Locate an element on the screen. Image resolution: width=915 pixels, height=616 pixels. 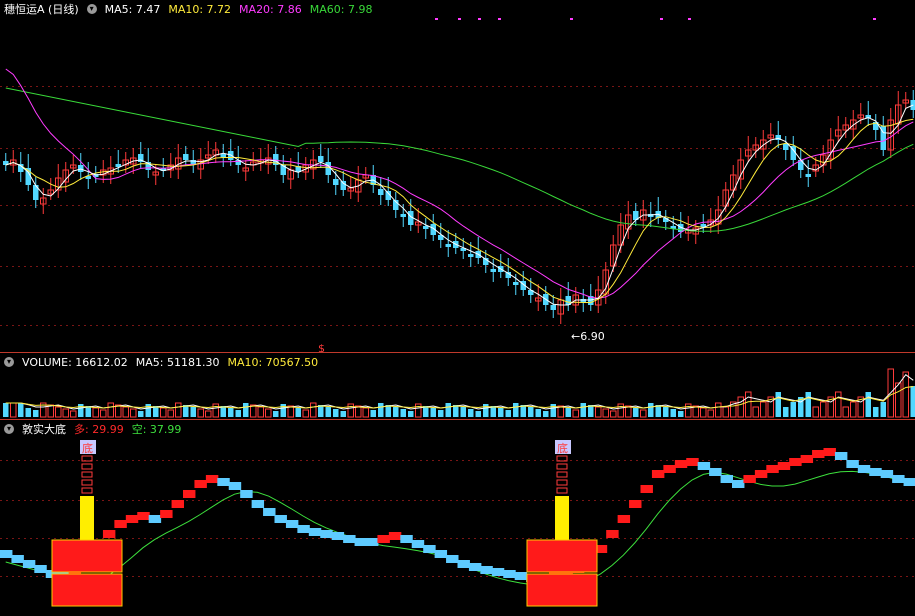
duo-value: 多: 29.99 is located at coordinates (99, 429).